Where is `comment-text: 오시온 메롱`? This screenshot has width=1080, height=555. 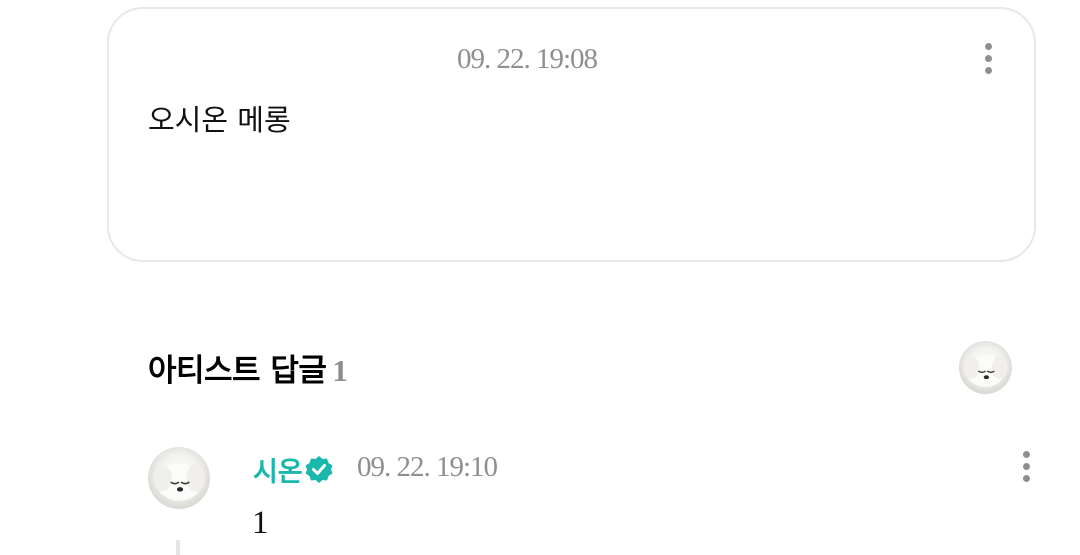 comment-text: 오시온 메롱 is located at coordinates (219, 120).